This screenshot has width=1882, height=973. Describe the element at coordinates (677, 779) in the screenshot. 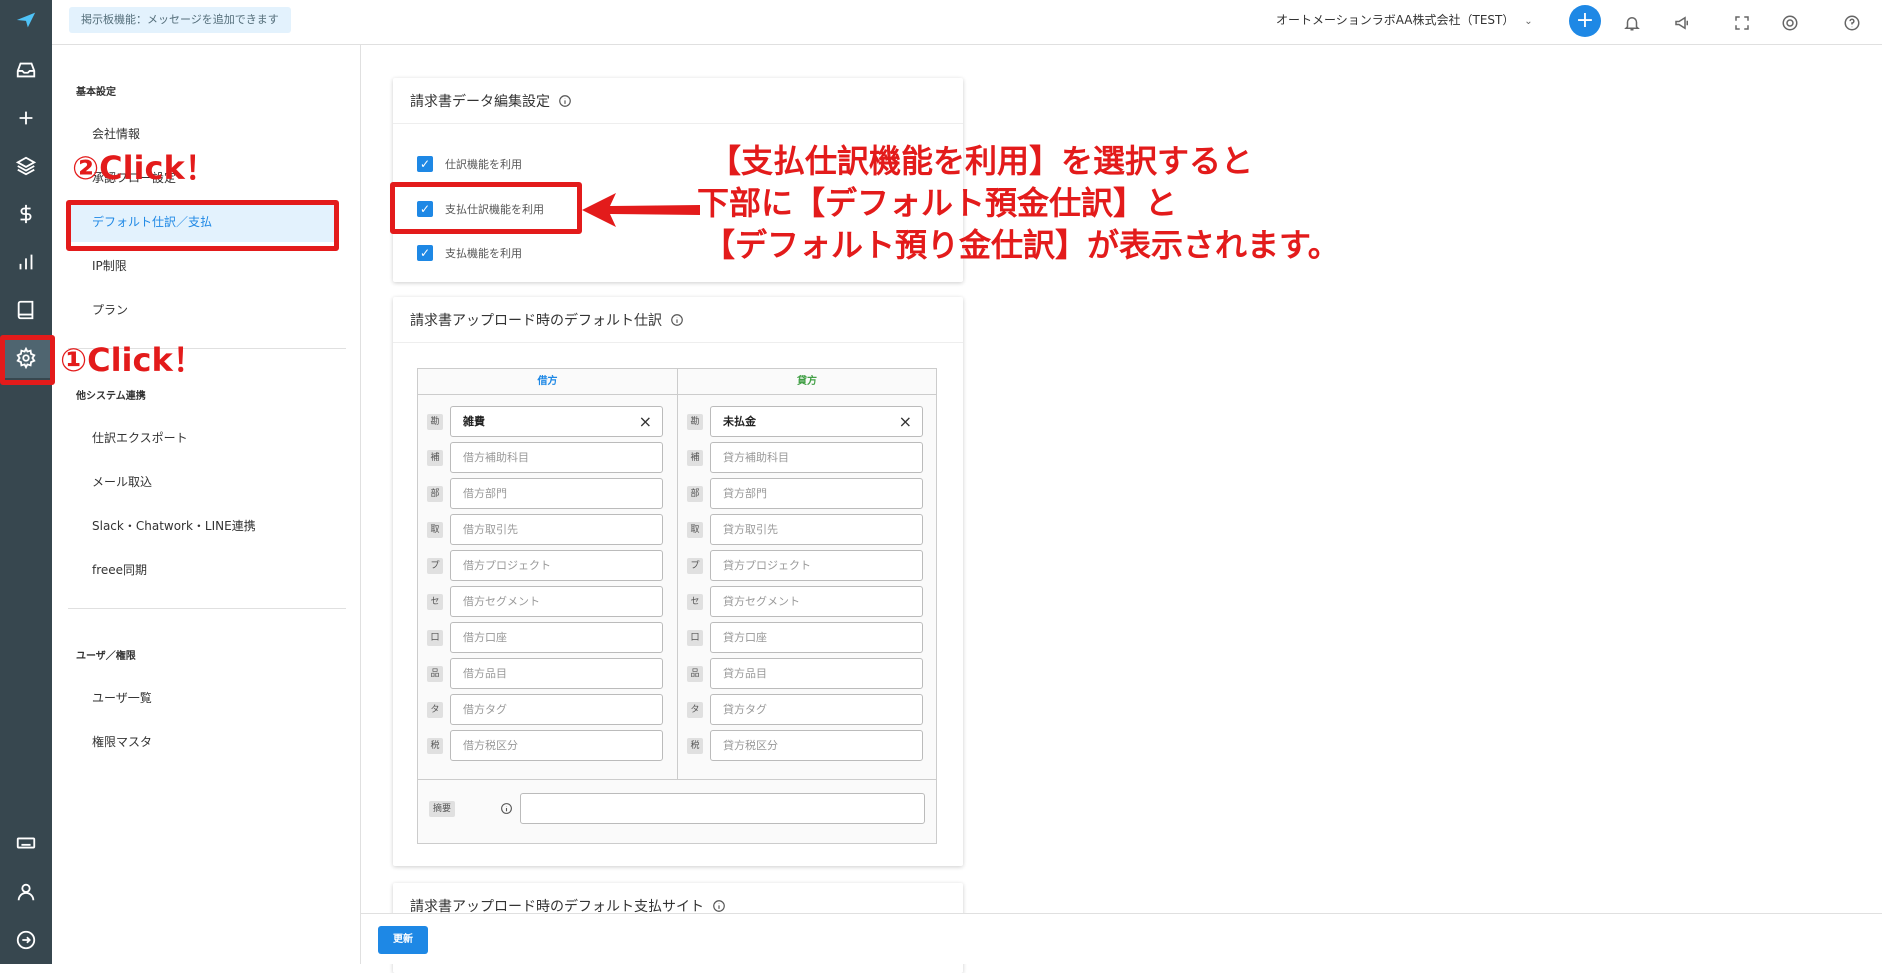

I see `row-divider` at that location.